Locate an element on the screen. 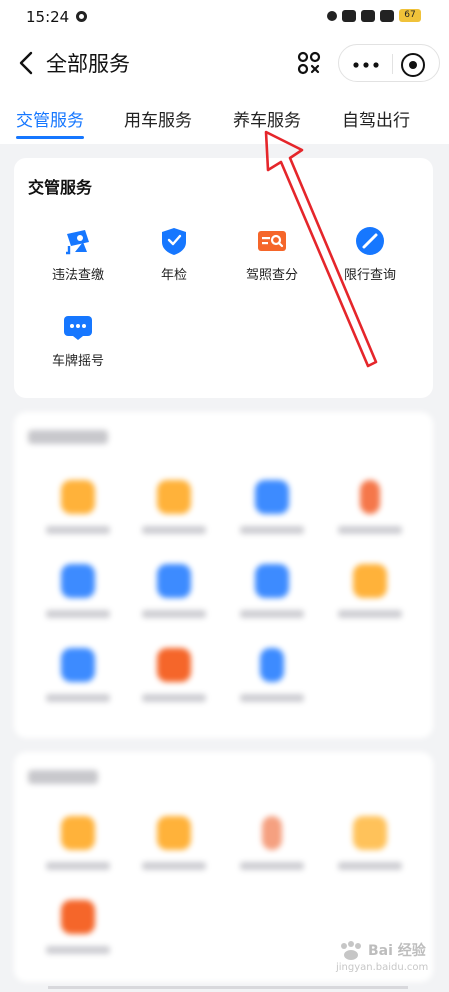 The height and width of the screenshot is (992, 449). service-restriction-query: 限行查询 is located at coordinates (370, 254).